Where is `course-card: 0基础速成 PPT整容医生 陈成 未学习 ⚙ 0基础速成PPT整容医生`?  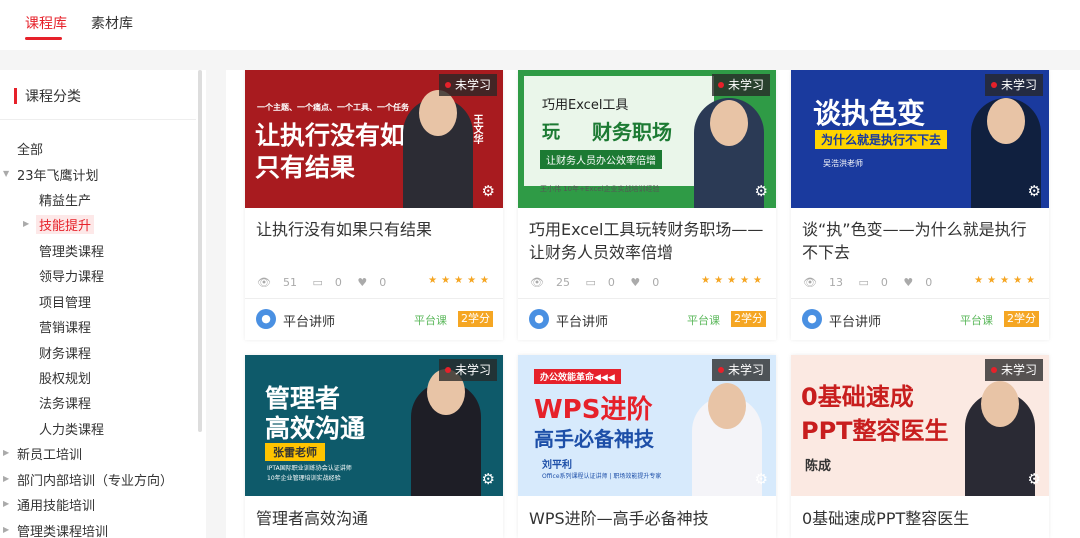 course-card: 0基础速成 PPT整容医生 陈成 未学习 ⚙ 0基础速成PPT整容医生 is located at coordinates (920, 446).